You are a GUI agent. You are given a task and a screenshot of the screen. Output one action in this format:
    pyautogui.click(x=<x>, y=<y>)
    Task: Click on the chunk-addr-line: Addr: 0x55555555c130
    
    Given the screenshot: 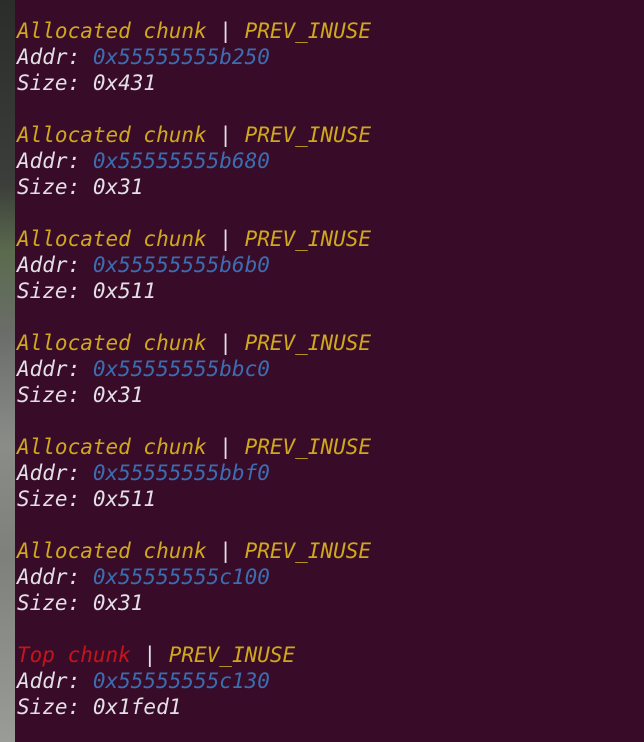 What is the action you would take?
    pyautogui.click(x=156, y=681)
    